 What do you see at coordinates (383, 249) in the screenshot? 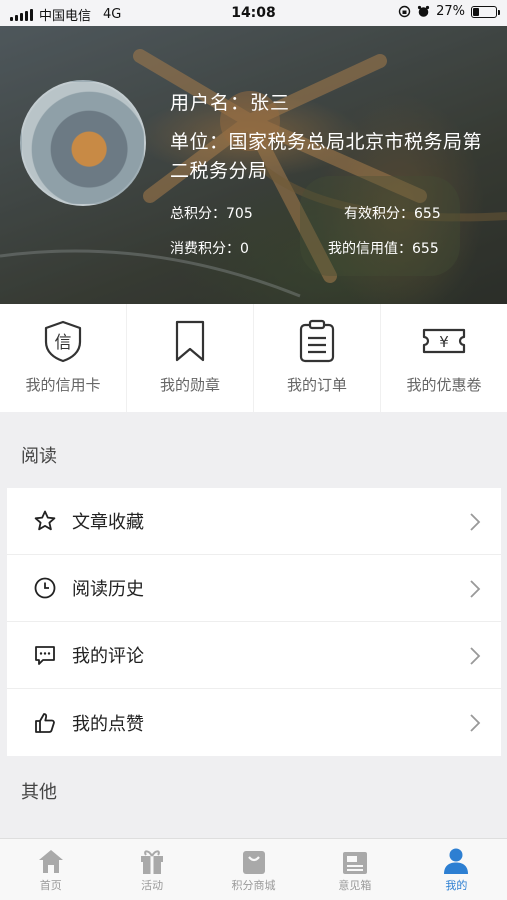
I see `credit-value: 我的信用值：655` at bounding box center [383, 249].